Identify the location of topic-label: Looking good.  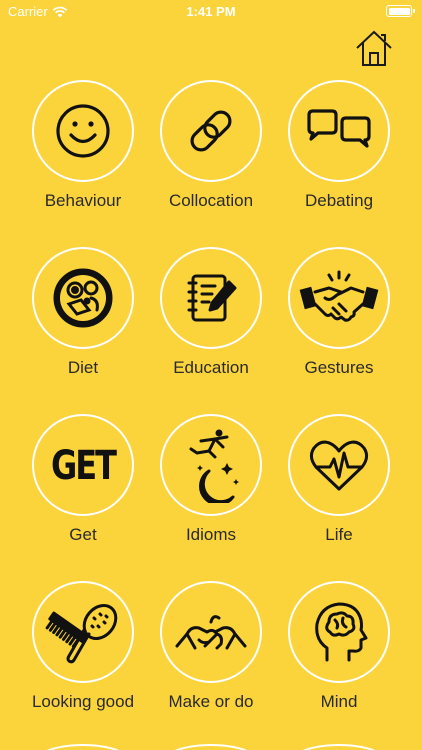
(83, 701).